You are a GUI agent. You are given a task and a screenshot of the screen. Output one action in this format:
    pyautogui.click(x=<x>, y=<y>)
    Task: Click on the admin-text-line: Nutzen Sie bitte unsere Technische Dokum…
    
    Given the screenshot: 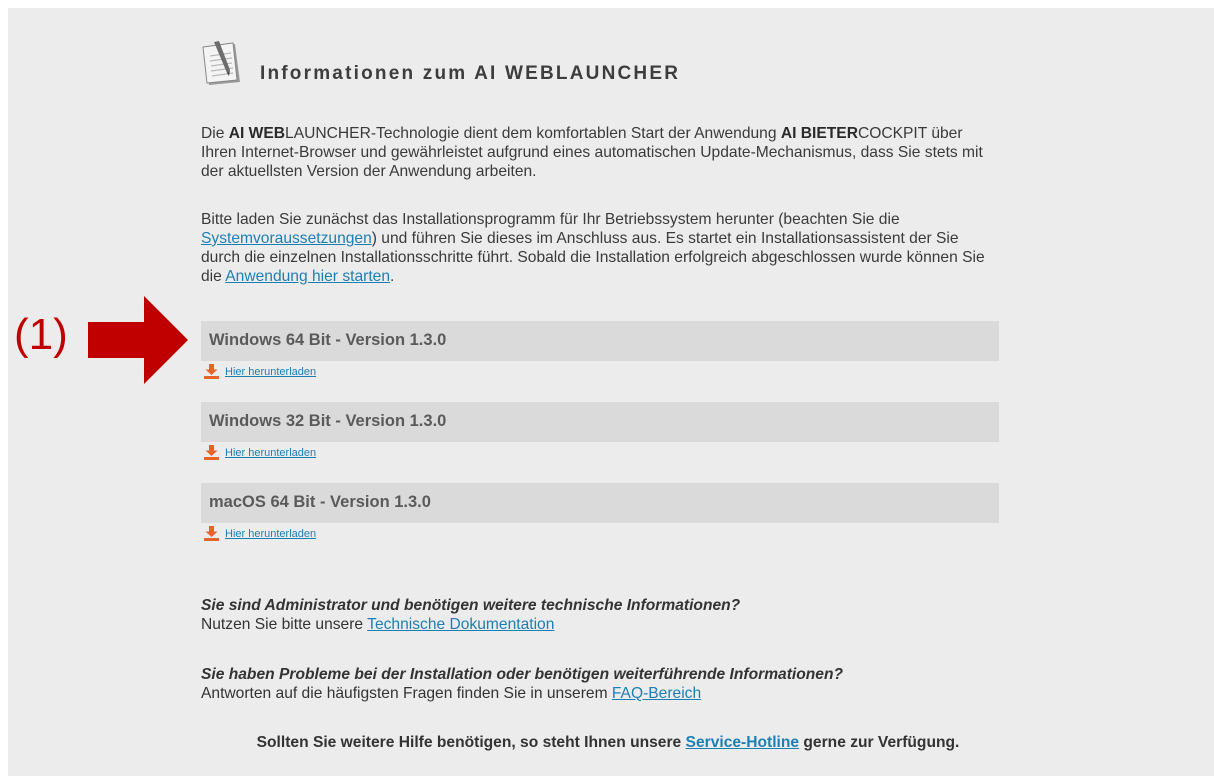 What is the action you would take?
    pyautogui.click(x=601, y=624)
    